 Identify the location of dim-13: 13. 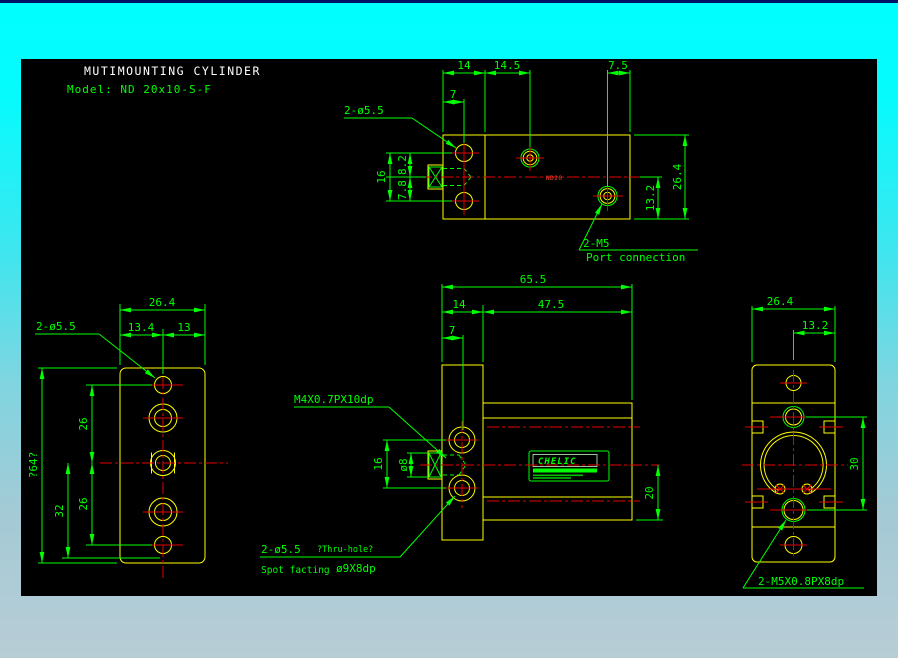
(183, 327).